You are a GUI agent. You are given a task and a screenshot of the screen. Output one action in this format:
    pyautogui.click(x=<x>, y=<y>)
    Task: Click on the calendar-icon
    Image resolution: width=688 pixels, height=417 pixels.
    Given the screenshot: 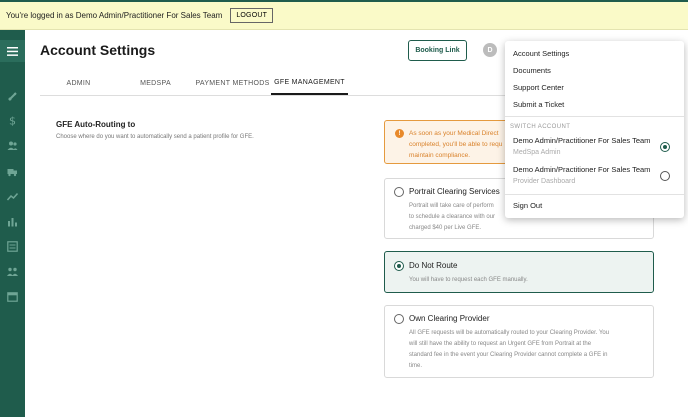 What is the action you would take?
    pyautogui.click(x=12, y=296)
    